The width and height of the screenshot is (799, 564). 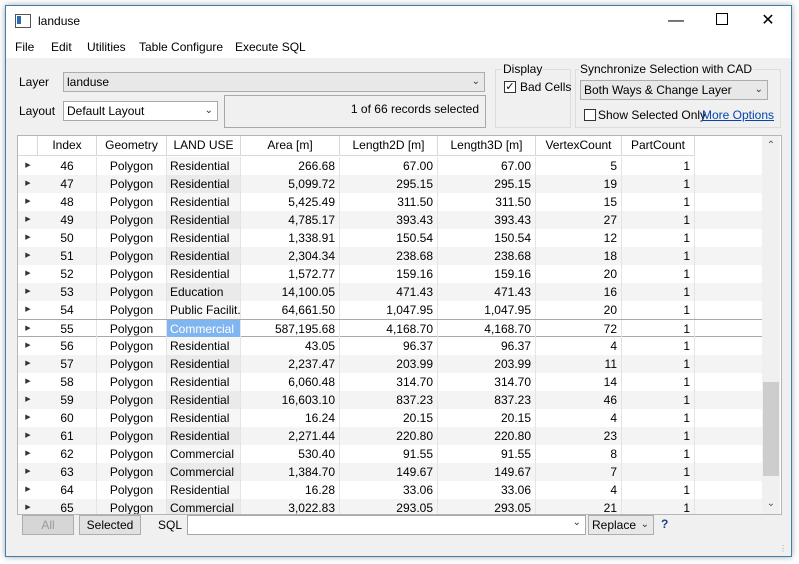 What do you see at coordinates (67, 184) in the screenshot?
I see `cell-index: 47` at bounding box center [67, 184].